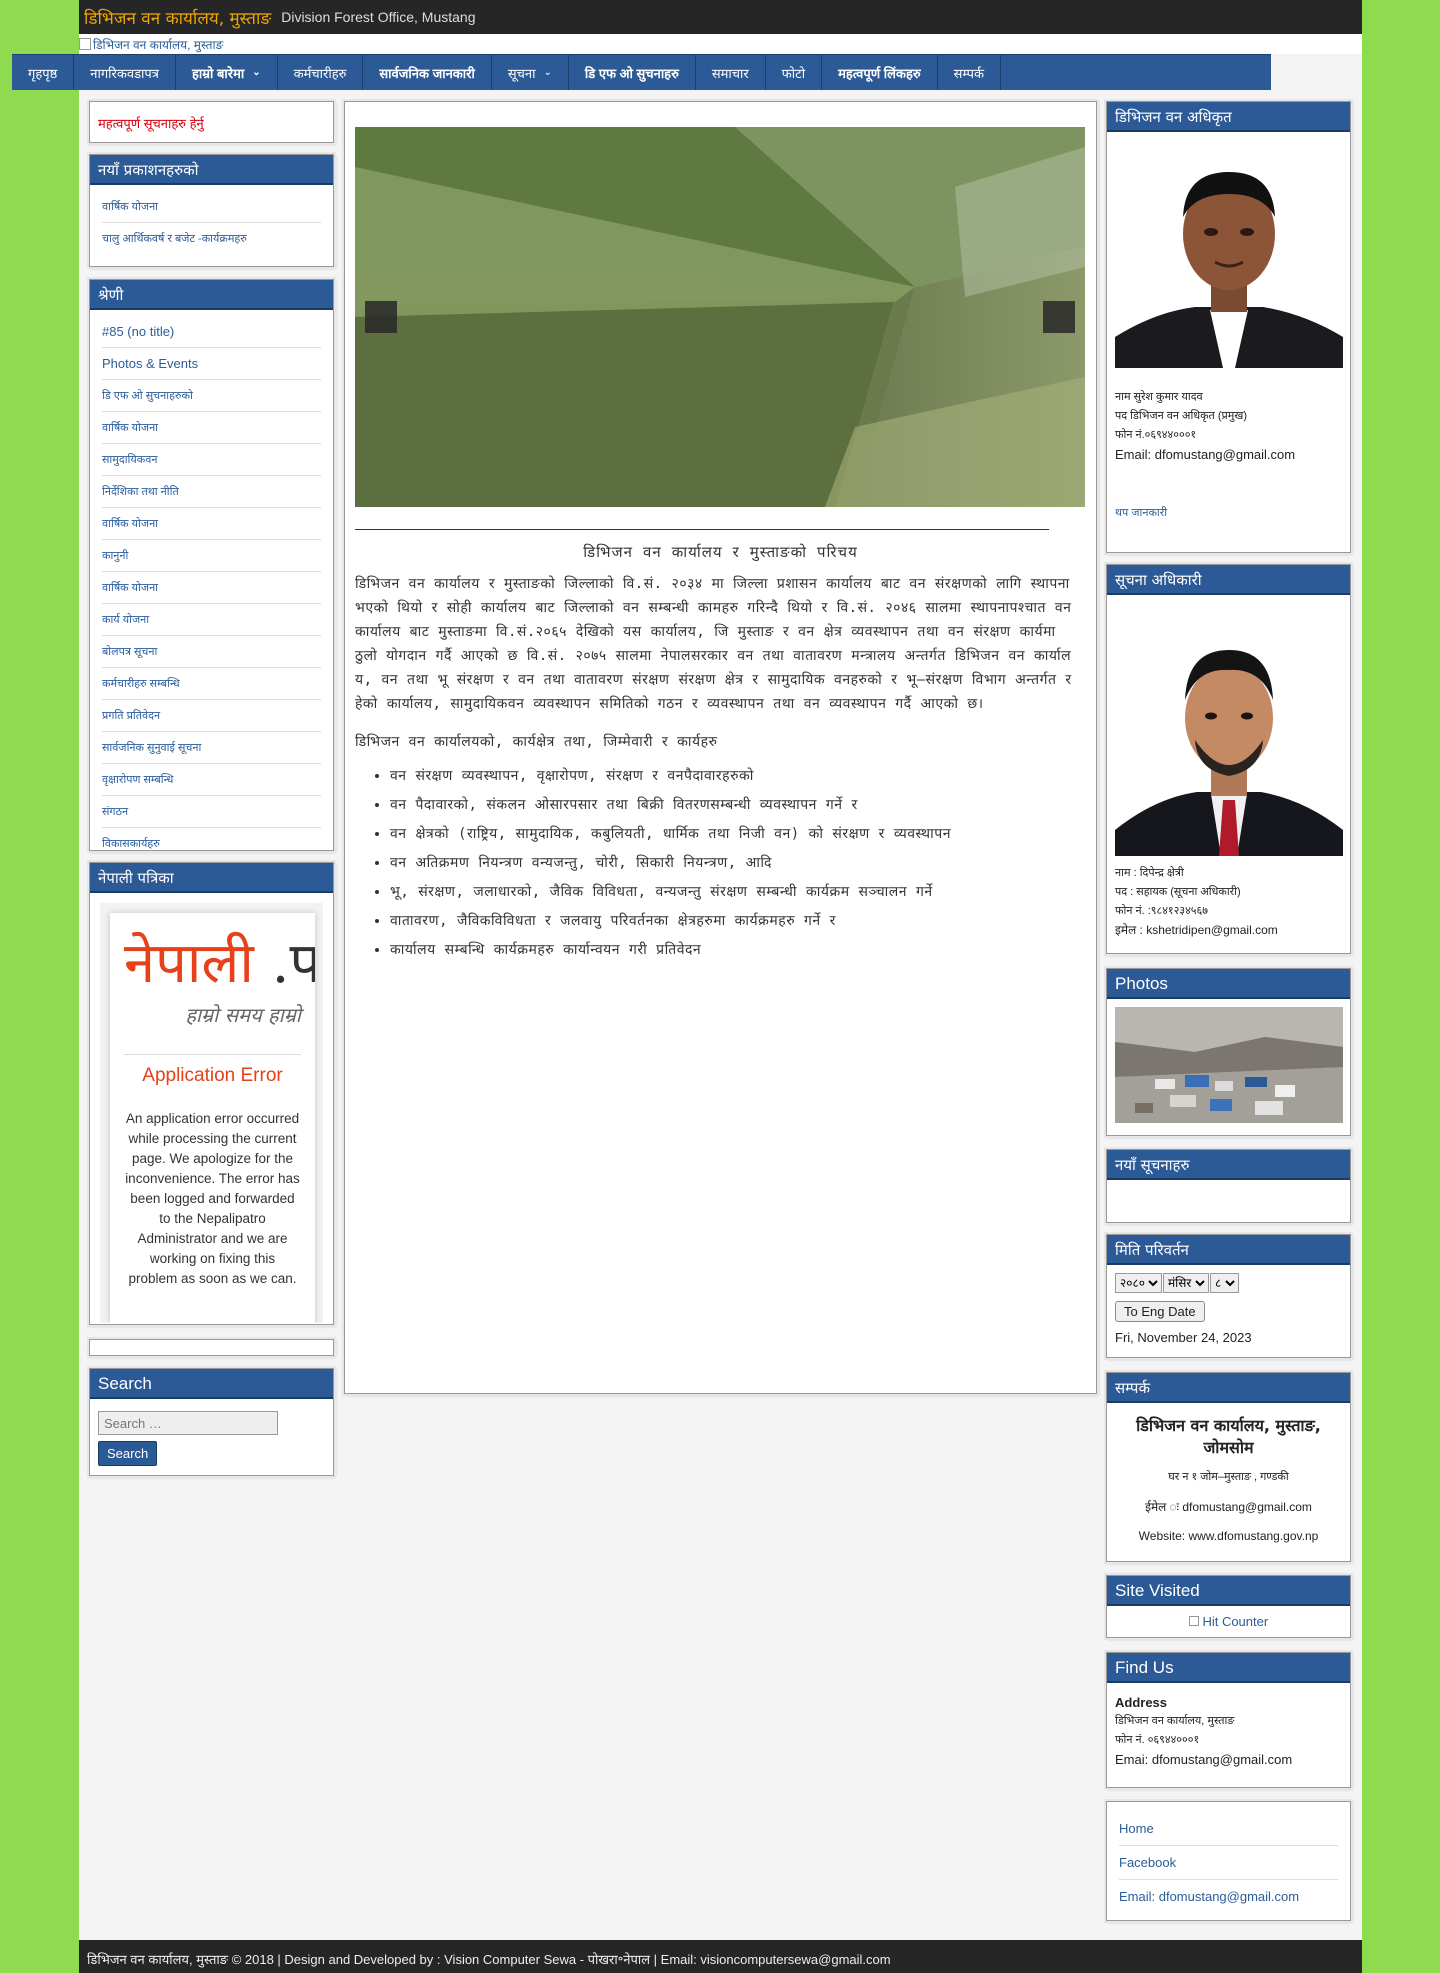 This screenshot has width=1440, height=1973. I want to click on image-slider, so click(720, 317).